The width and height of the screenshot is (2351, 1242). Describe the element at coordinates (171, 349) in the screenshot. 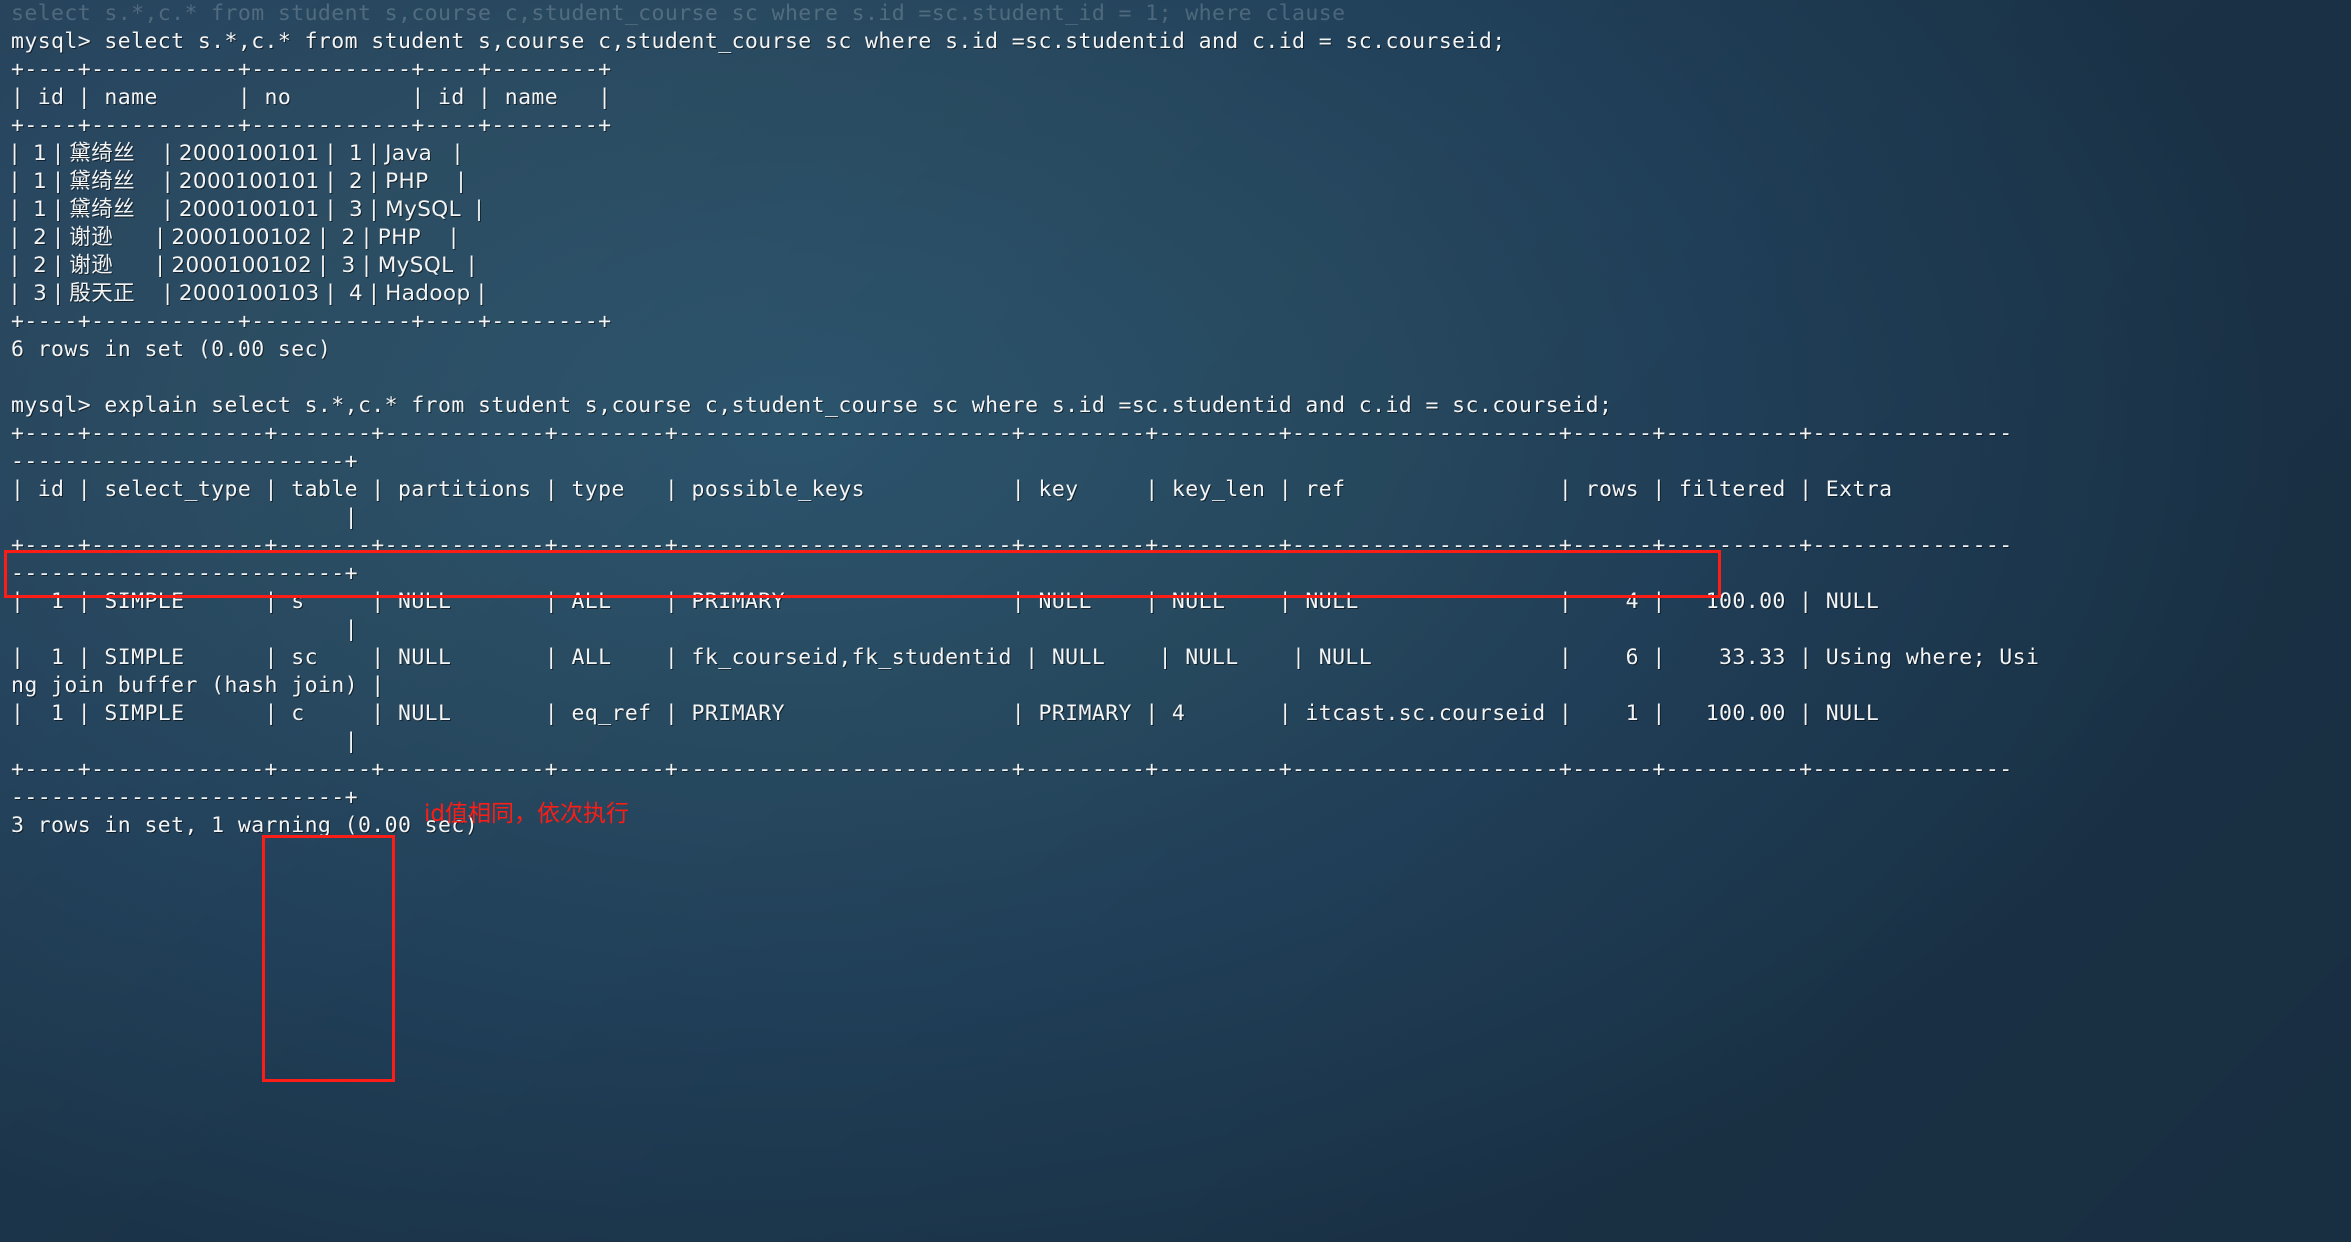

I see `terminal-line: 6 rows in set (0.00 sec)` at that location.